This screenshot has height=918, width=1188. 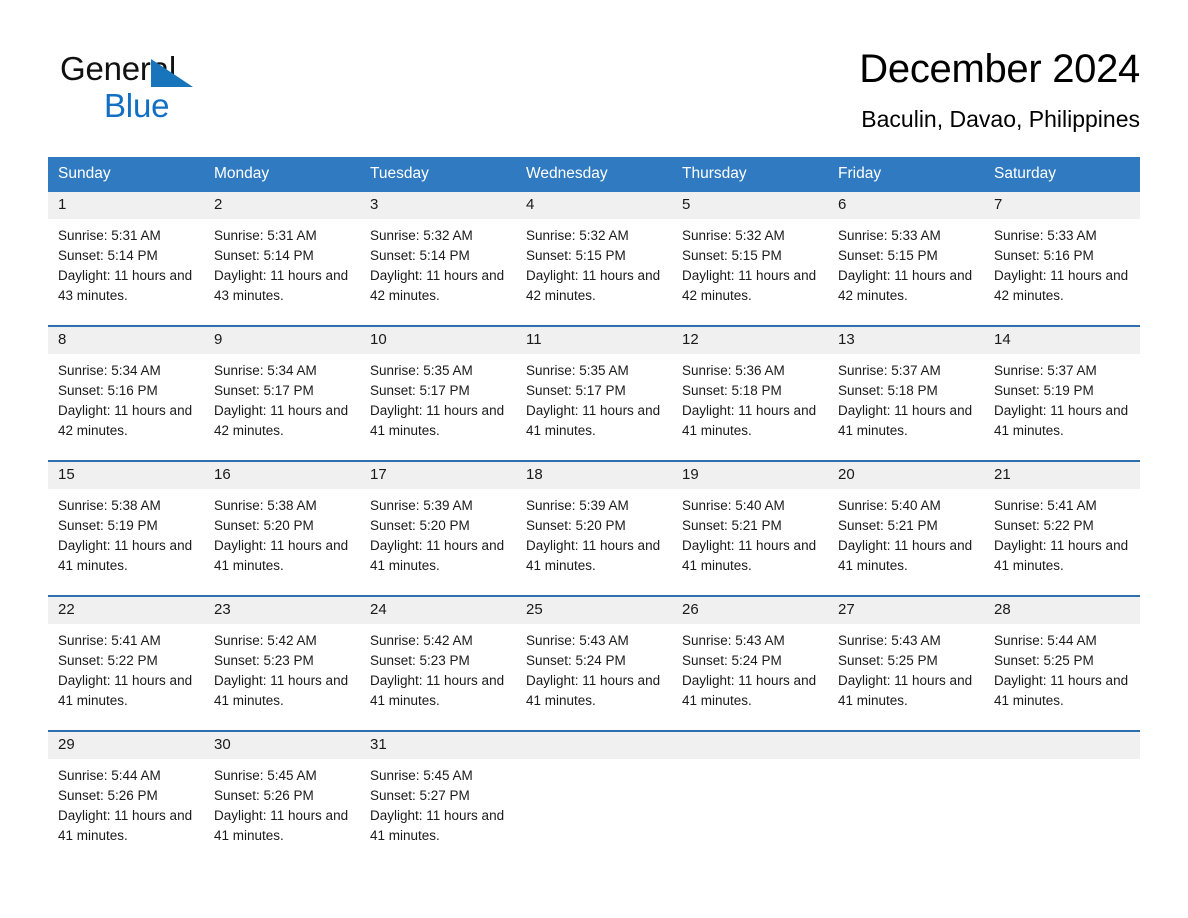 What do you see at coordinates (750, 340) in the screenshot?
I see `day-number: 12` at bounding box center [750, 340].